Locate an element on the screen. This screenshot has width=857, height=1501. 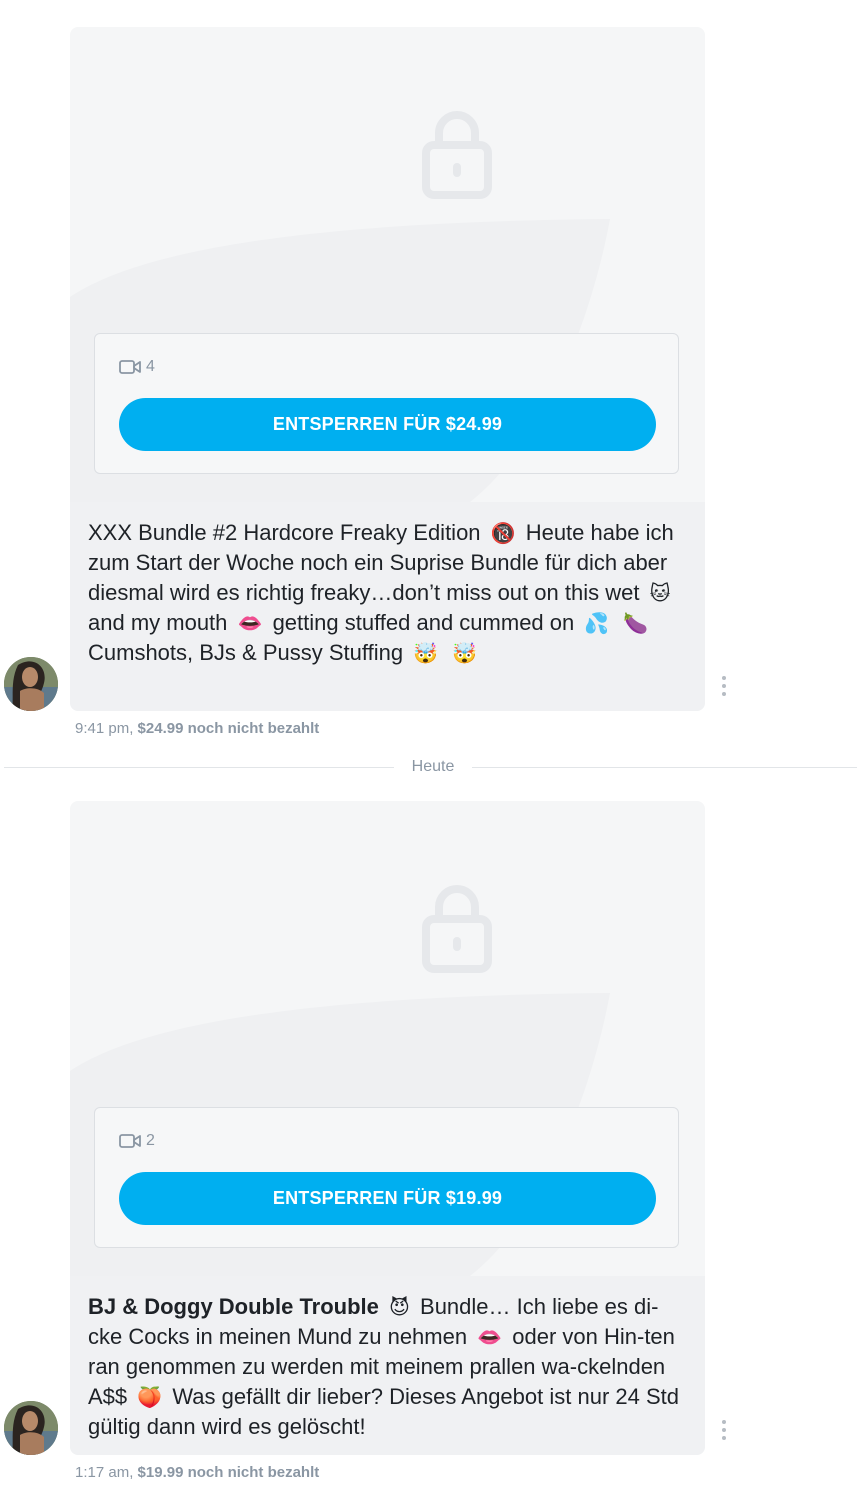
unlock-panel-1: 4 ENTSPERREN FÜR $24.99 is located at coordinates (386, 403).